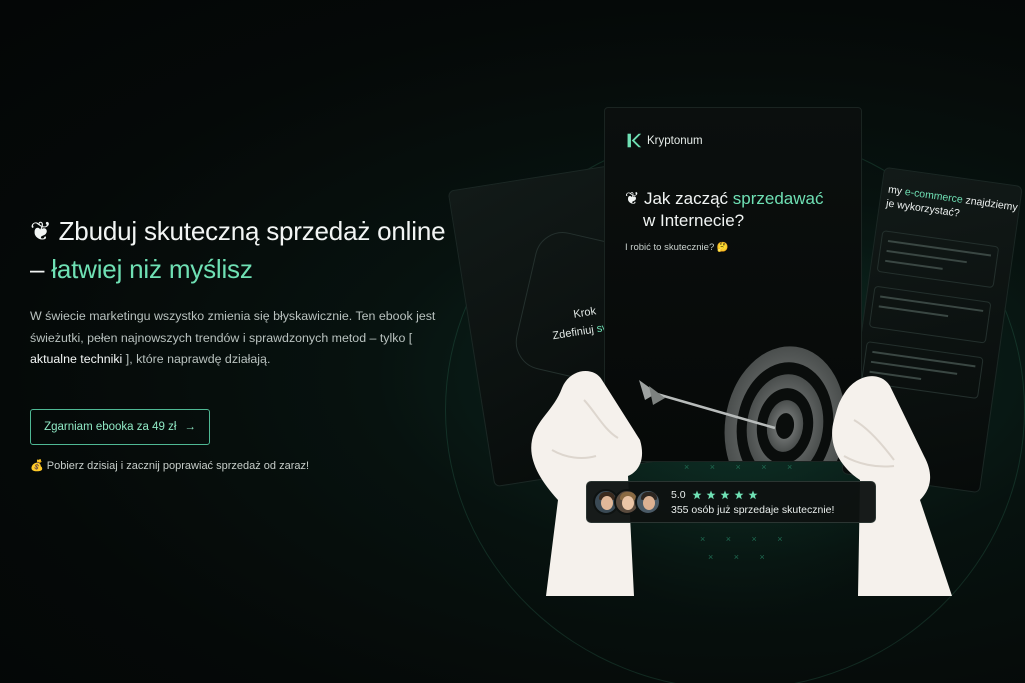 The height and width of the screenshot is (683, 1025). I want to click on ebook-title-accent: sprzedawać, so click(778, 198).